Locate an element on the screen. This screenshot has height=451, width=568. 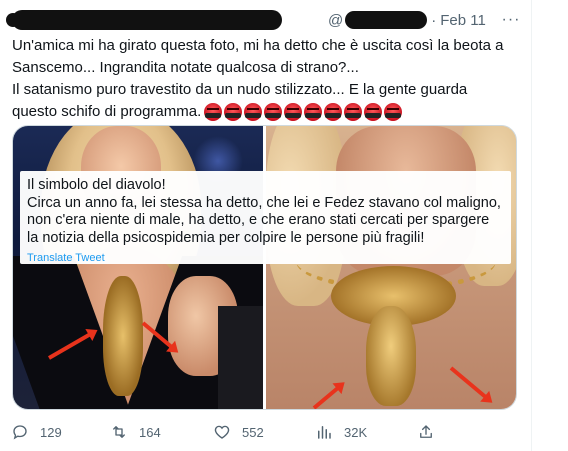
photo-suit is located at coordinates (240, 357).